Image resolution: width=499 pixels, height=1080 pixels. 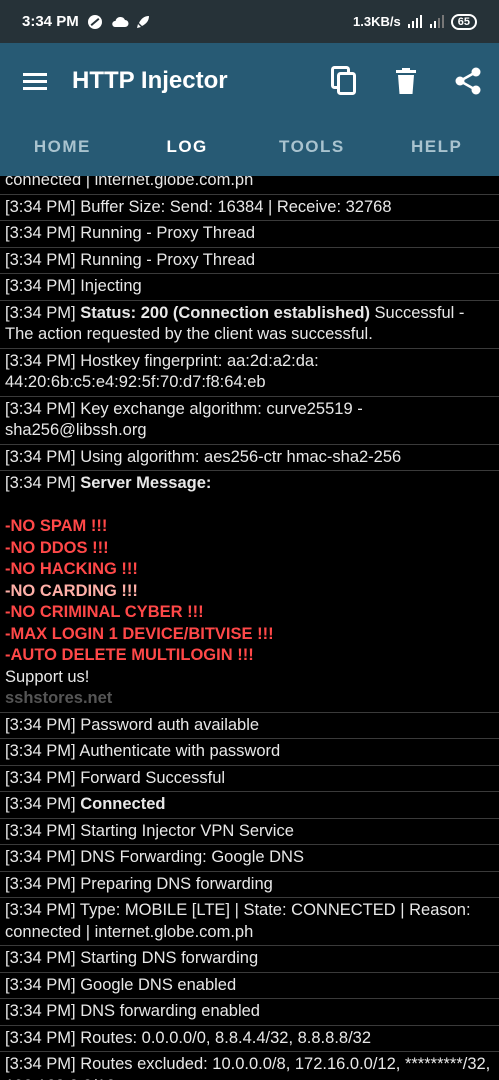 I want to click on dnd-icon, so click(x=95, y=22).